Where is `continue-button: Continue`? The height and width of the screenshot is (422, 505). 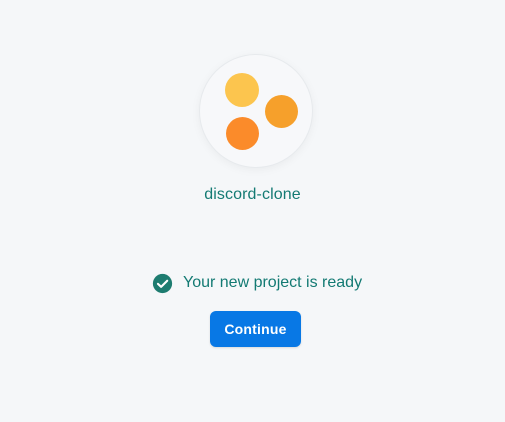 continue-button: Continue is located at coordinates (255, 329).